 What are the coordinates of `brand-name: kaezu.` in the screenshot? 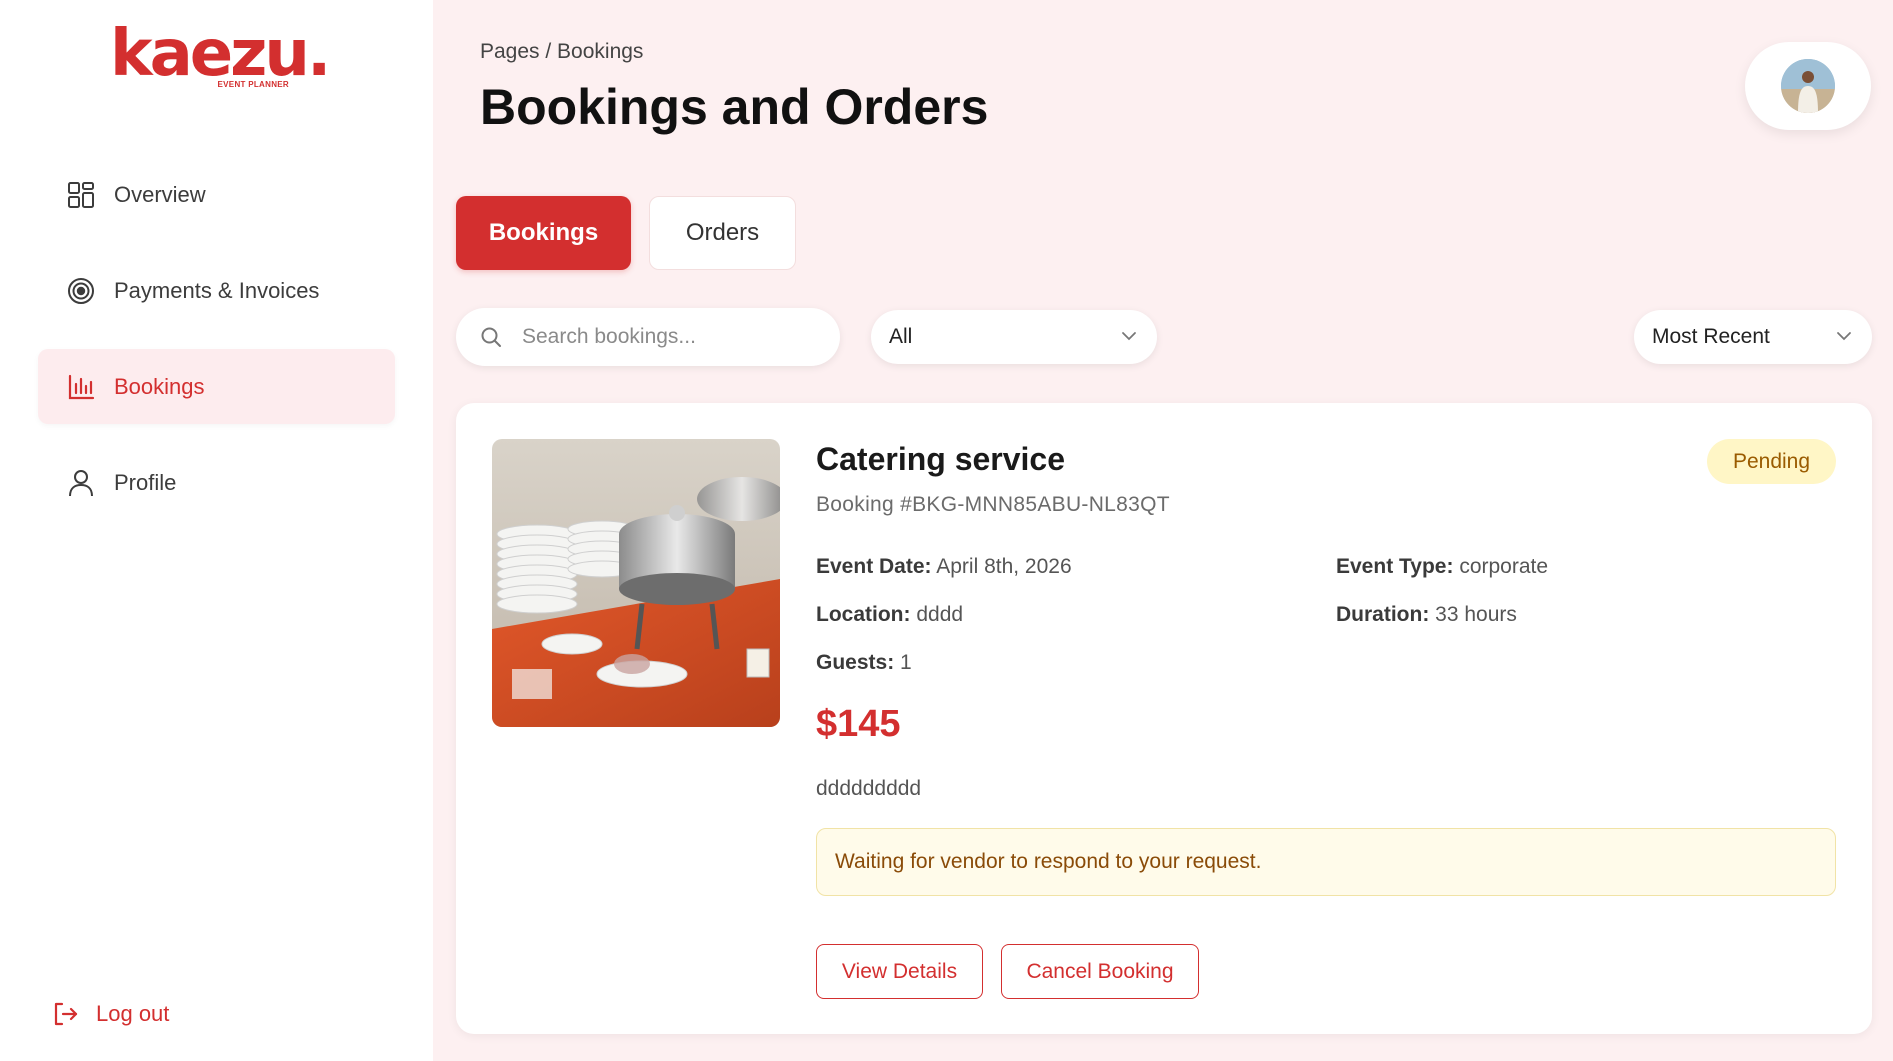 It's located at (220, 54).